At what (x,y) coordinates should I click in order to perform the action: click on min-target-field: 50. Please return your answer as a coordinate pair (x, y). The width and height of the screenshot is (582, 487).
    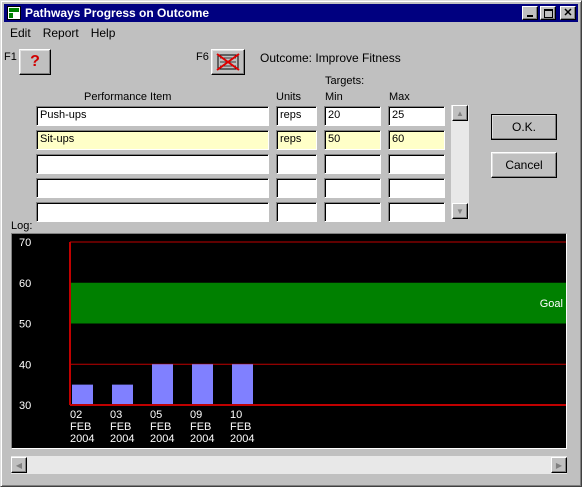
    Looking at the image, I should click on (352, 140).